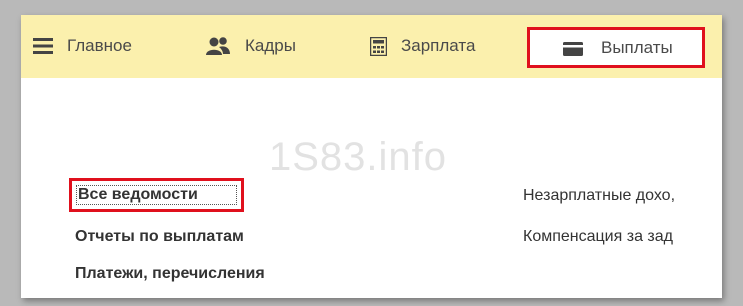  I want to click on nav-item-label: Выплаты, so click(637, 47).